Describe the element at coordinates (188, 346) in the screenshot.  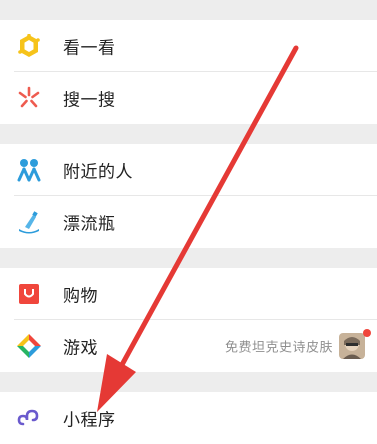
I see `menu-item-game: 游戏 免费坦克史诗皮肤` at that location.